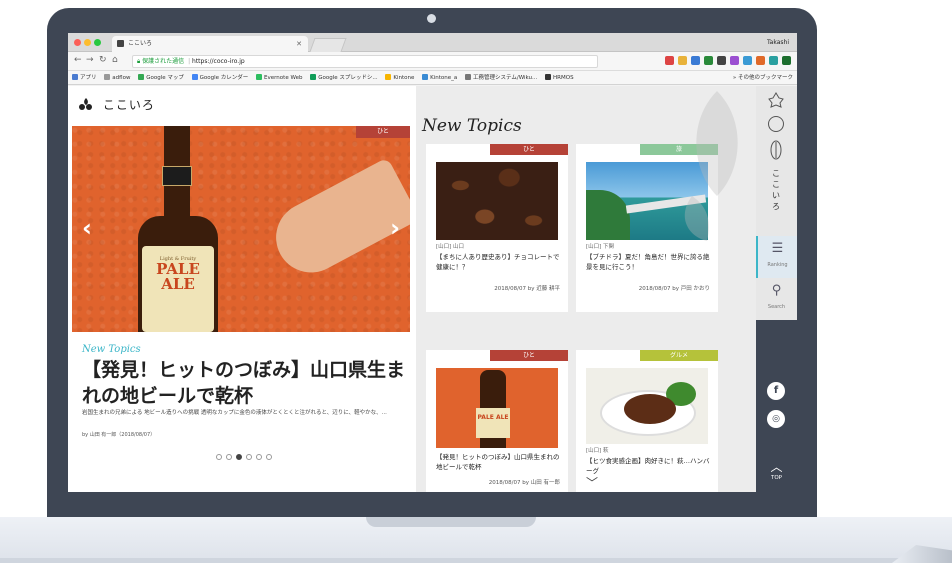 Image resolution: width=952 pixels, height=563 pixels. I want to click on folder-icon, so click(107, 77).